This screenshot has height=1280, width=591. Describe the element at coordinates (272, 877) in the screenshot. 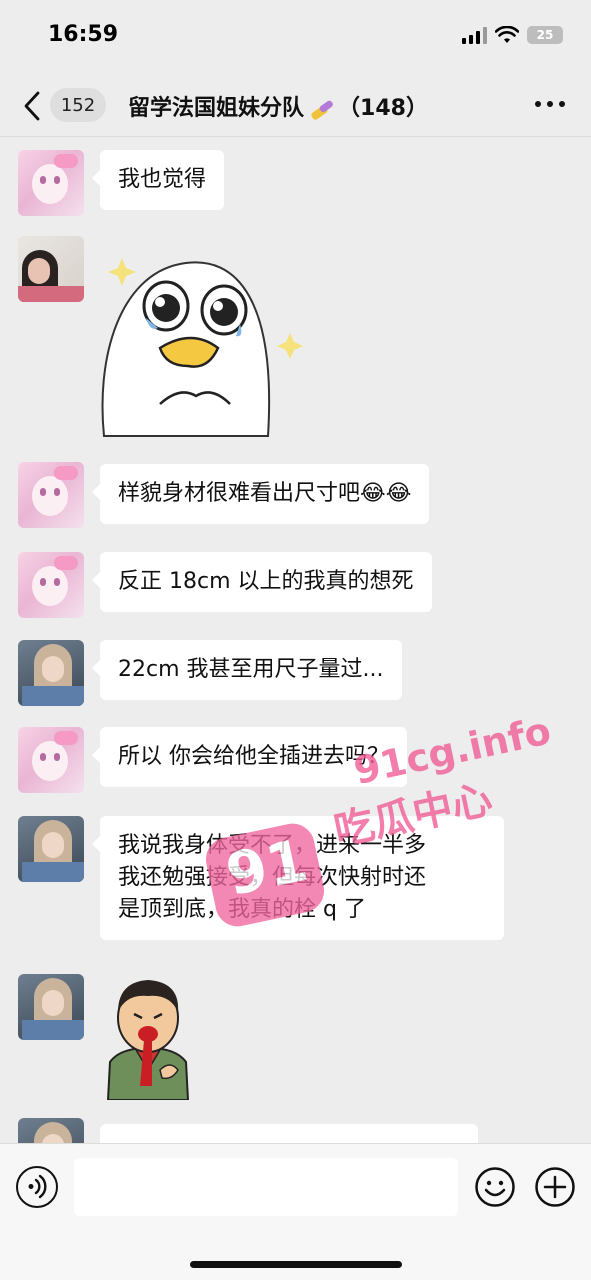

I see `message-text-line: 我还勉强接受，但每次快射时还` at that location.